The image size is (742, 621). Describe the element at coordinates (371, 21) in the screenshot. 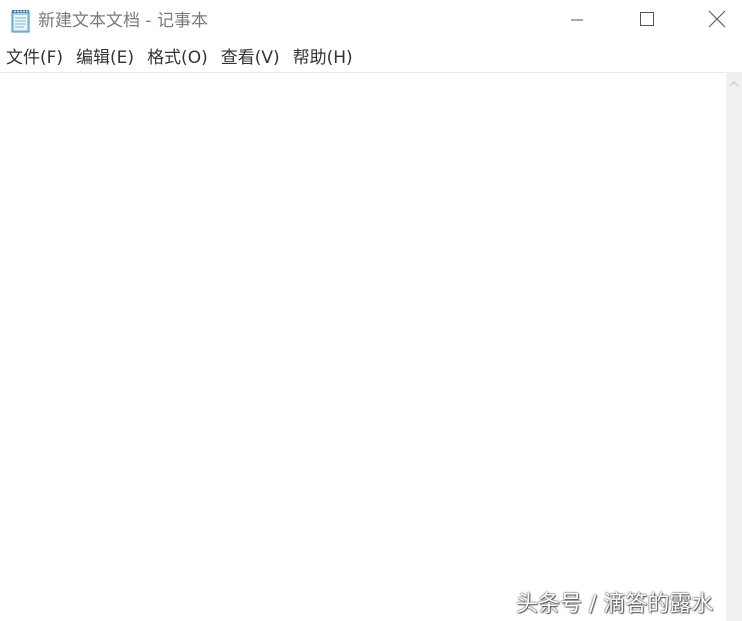

I see `title-bar: 新建文本文档 - 记事本` at that location.